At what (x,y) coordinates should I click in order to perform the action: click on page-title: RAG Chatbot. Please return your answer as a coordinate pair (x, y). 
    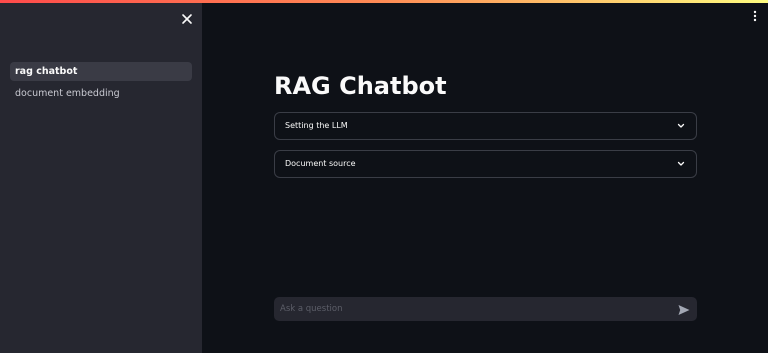
    Looking at the image, I should click on (360, 86).